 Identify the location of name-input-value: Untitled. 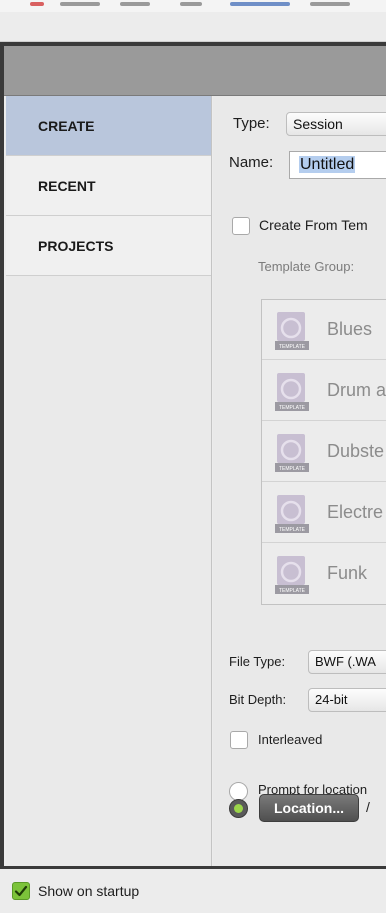
(327, 164).